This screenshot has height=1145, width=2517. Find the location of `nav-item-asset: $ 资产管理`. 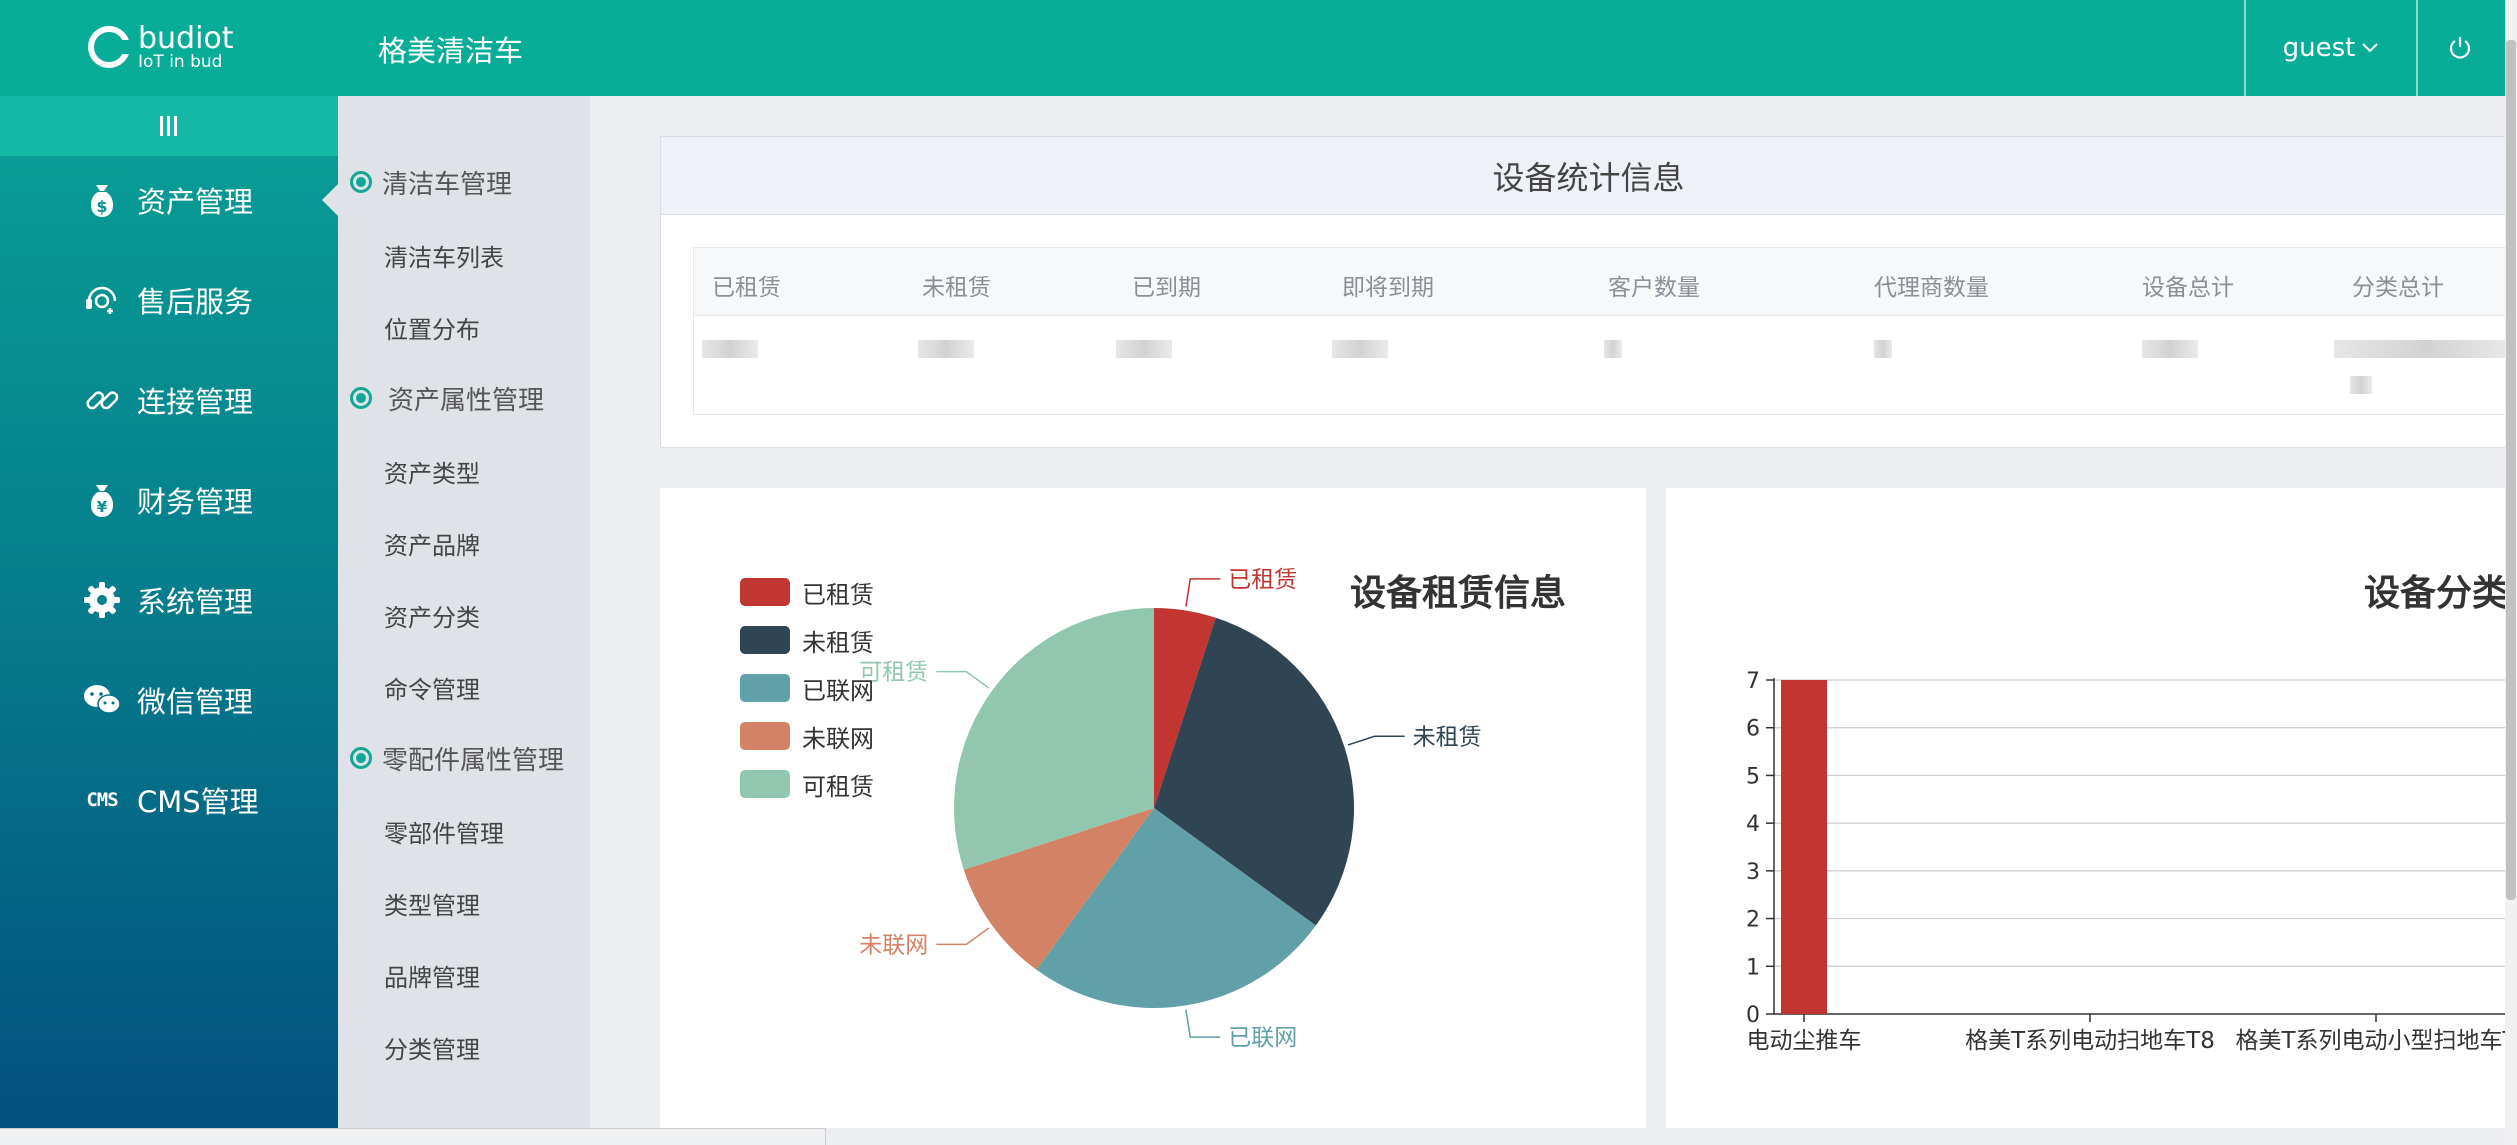

nav-item-asset: $ 资产管理 is located at coordinates (169, 200).